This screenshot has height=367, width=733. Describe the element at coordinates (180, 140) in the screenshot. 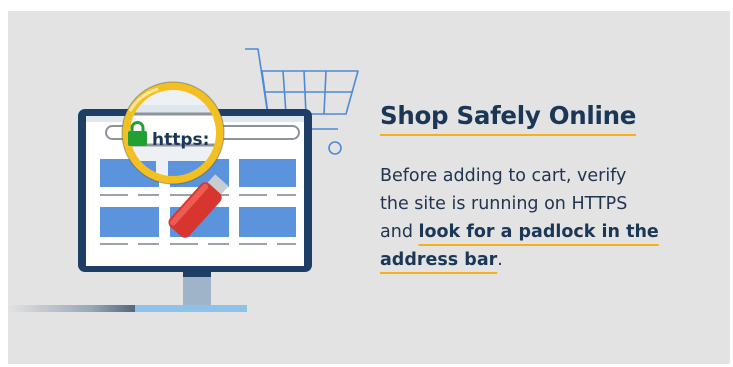

I see `address-bar-text: https:` at that location.